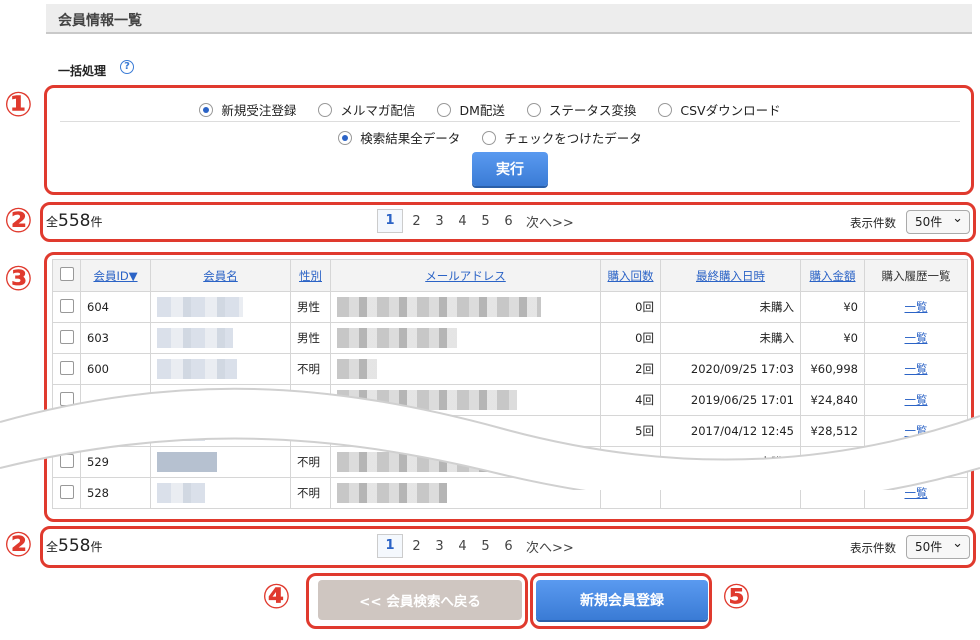 The image size is (980, 640). Describe the element at coordinates (622, 600) in the screenshot. I see `new-member-register-button: 新規会員登録` at that location.